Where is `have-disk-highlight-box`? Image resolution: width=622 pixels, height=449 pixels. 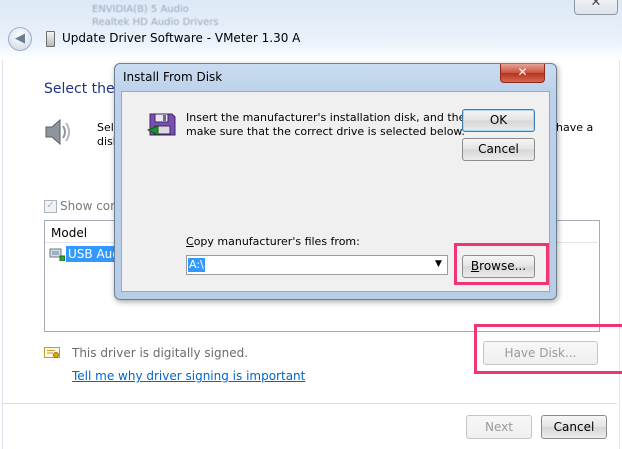
have-disk-highlight-box is located at coordinates (548, 349).